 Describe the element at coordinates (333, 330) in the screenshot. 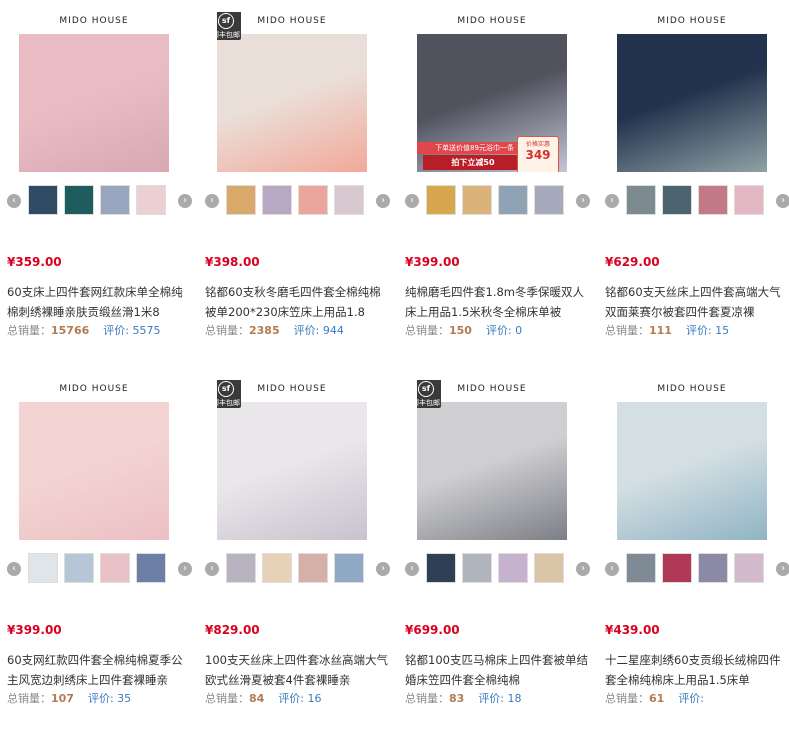

I see `reviews-count: 944` at that location.